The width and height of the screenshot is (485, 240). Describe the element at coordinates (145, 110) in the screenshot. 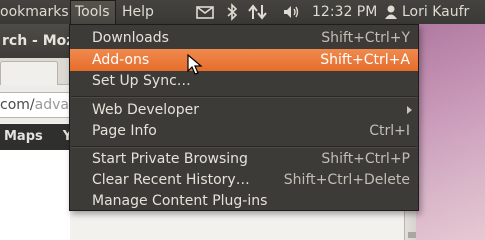

I see `menu-item-label: Web Developer` at that location.